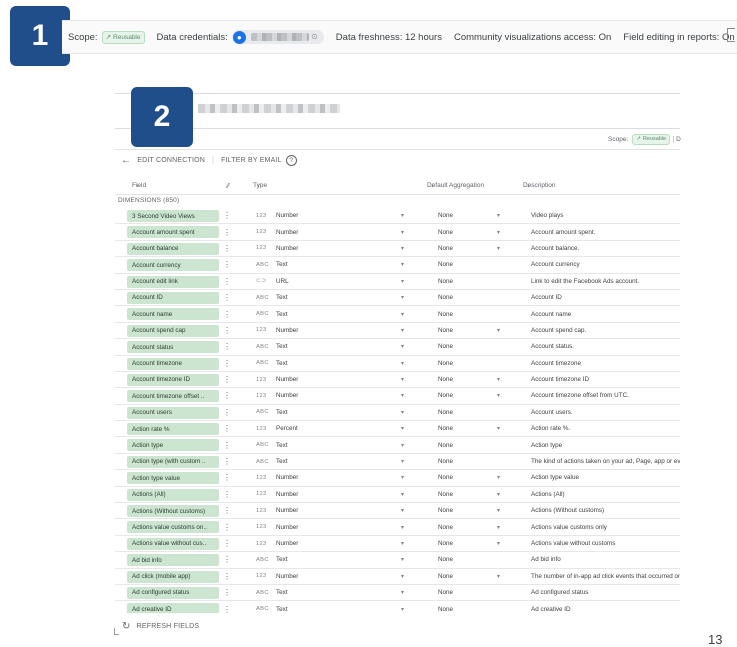 Image resolution: width=737 pixels, height=647 pixels. Describe the element at coordinates (455, 184) in the screenshot. I see `column-header-aggregation: Default Aggregation ↓` at that location.